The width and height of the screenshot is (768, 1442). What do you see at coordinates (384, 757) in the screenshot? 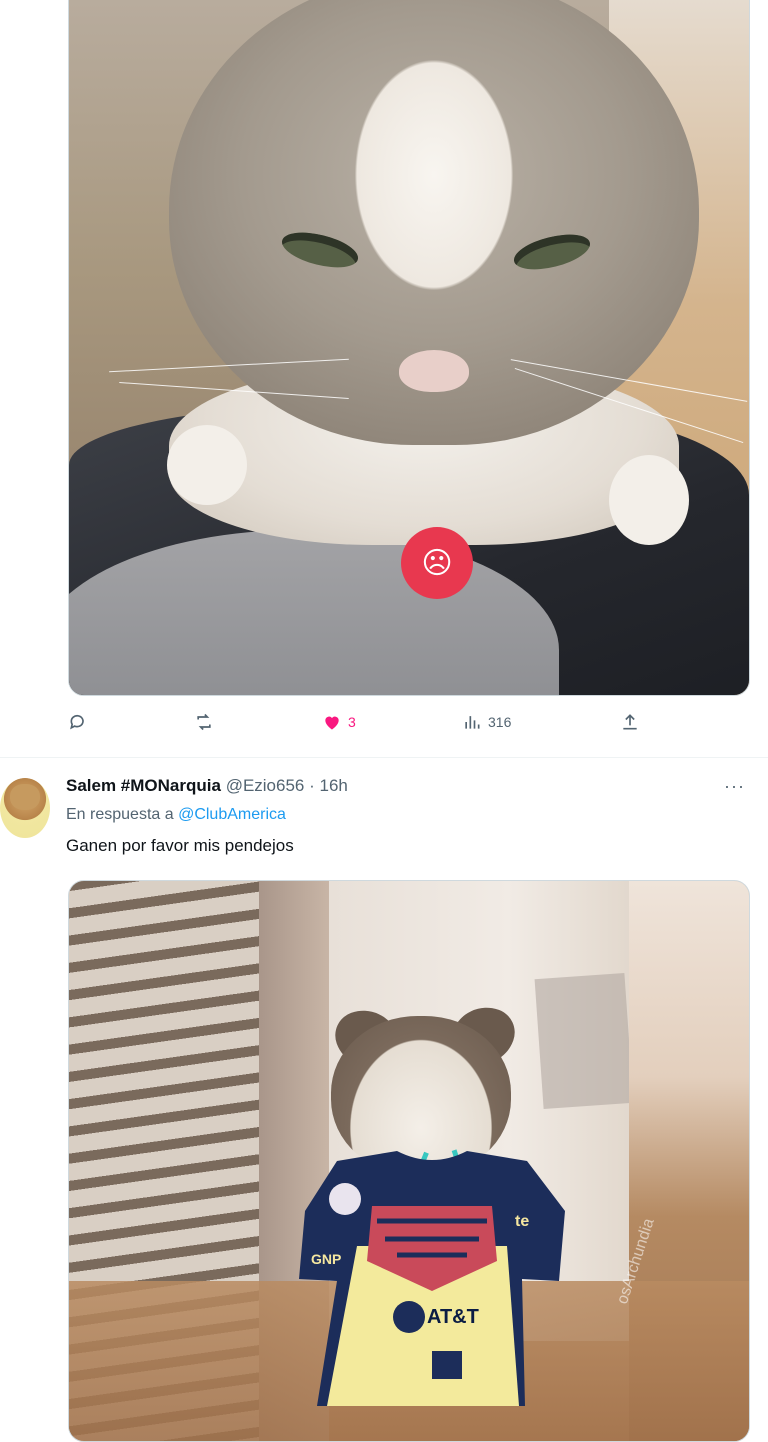
I see `tweet-divider` at bounding box center [384, 757].